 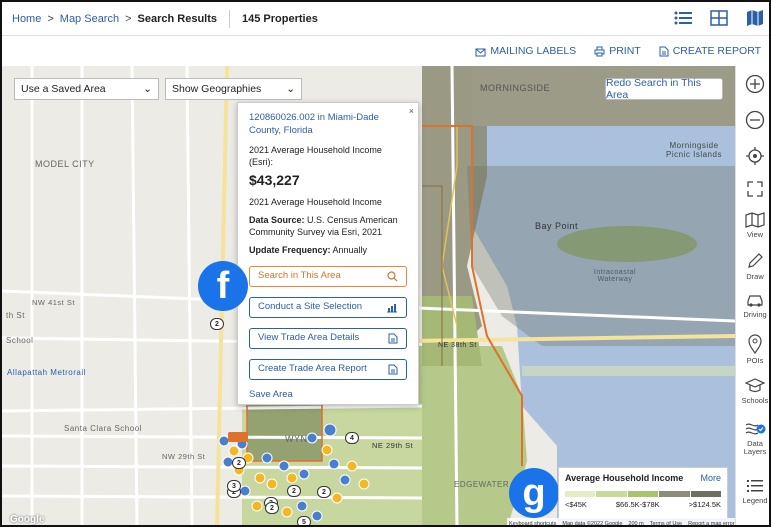 I want to click on popup-value: $43,227, so click(x=274, y=179).